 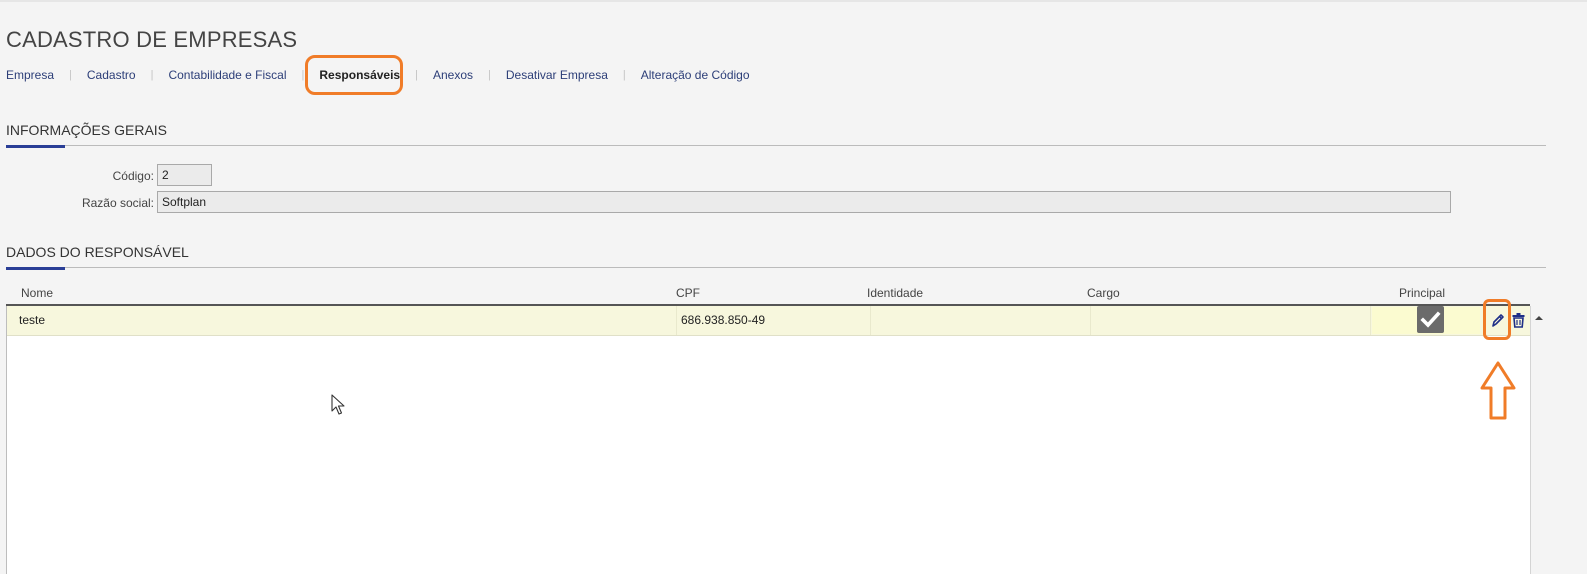 I want to click on tab-alteracao-codigo: Alteração de Código, so click(x=695, y=75).